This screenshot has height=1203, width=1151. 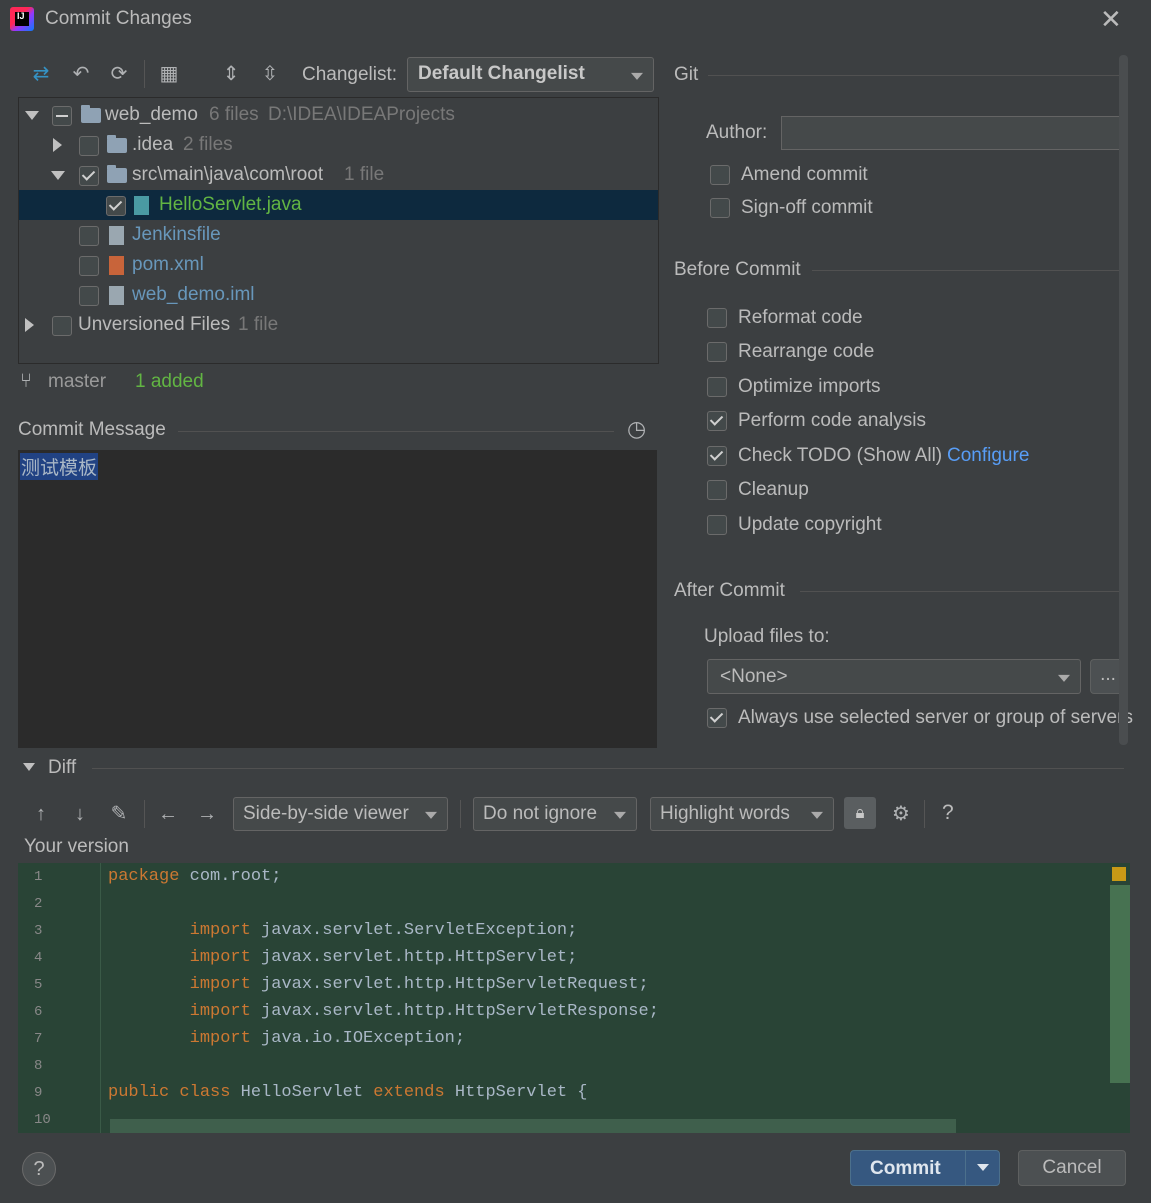 I want to click on line-number: 8, so click(x=38, y=1066).